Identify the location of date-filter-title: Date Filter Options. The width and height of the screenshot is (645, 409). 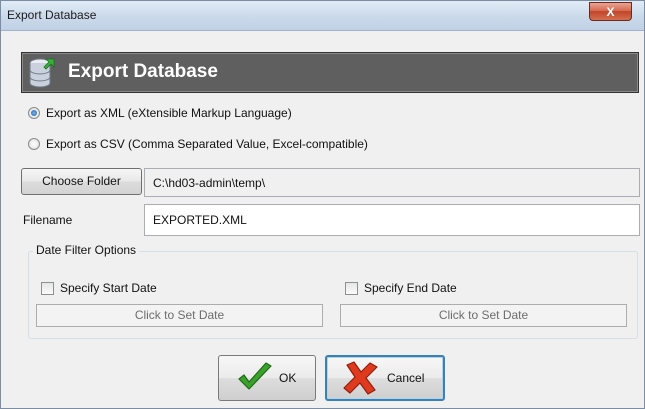
(86, 250).